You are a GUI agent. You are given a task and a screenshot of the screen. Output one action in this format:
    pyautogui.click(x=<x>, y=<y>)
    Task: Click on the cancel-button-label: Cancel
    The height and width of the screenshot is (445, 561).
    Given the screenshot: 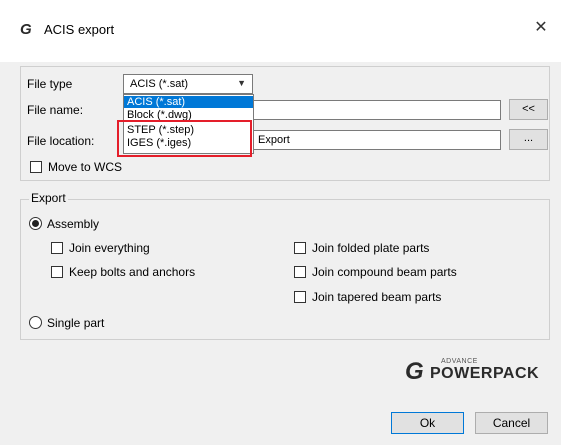 What is the action you would take?
    pyautogui.click(x=511, y=423)
    